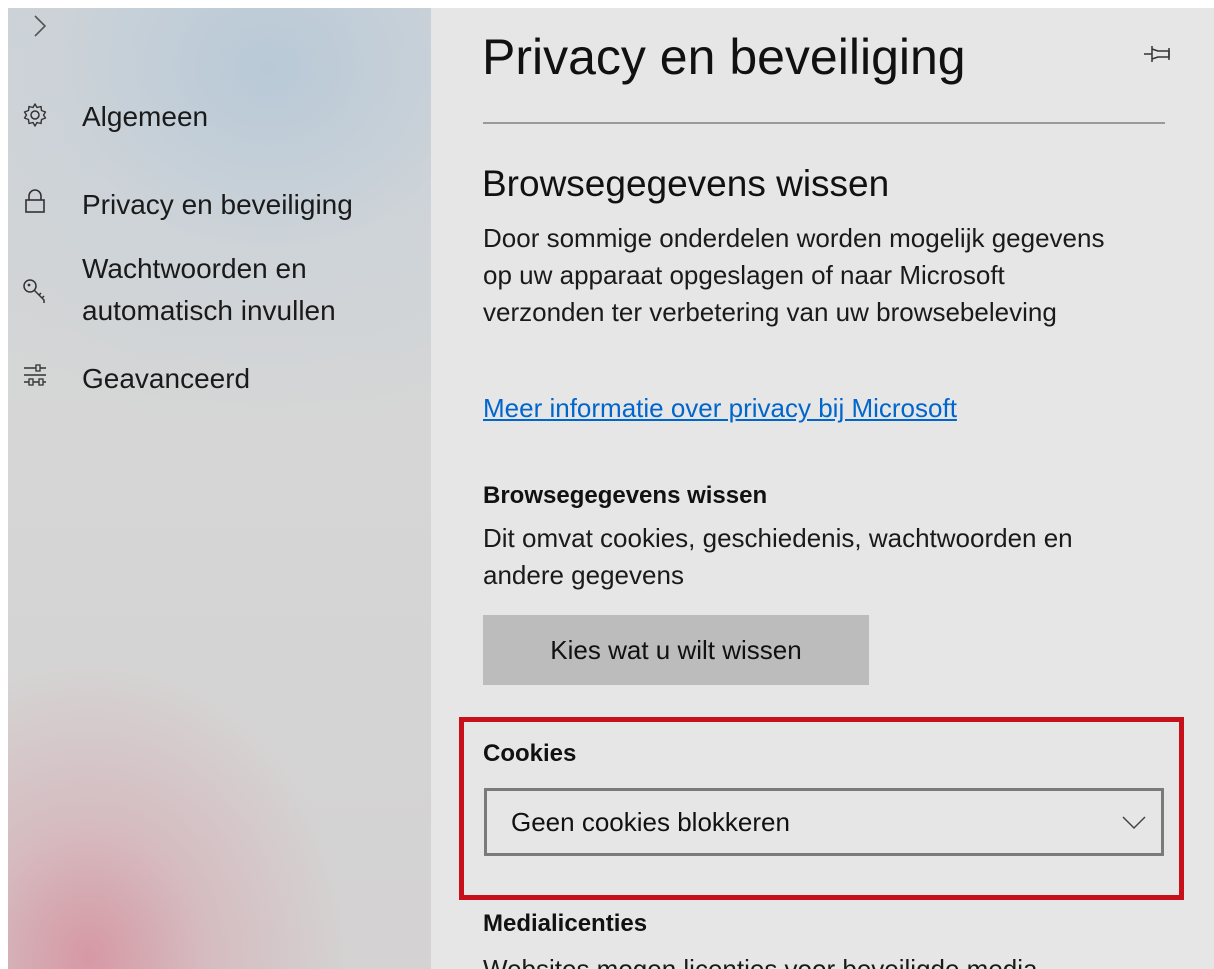 This screenshot has height=969, width=1214. I want to click on sidebar-item-geavanceerd: Geavanceerd, so click(219, 380).